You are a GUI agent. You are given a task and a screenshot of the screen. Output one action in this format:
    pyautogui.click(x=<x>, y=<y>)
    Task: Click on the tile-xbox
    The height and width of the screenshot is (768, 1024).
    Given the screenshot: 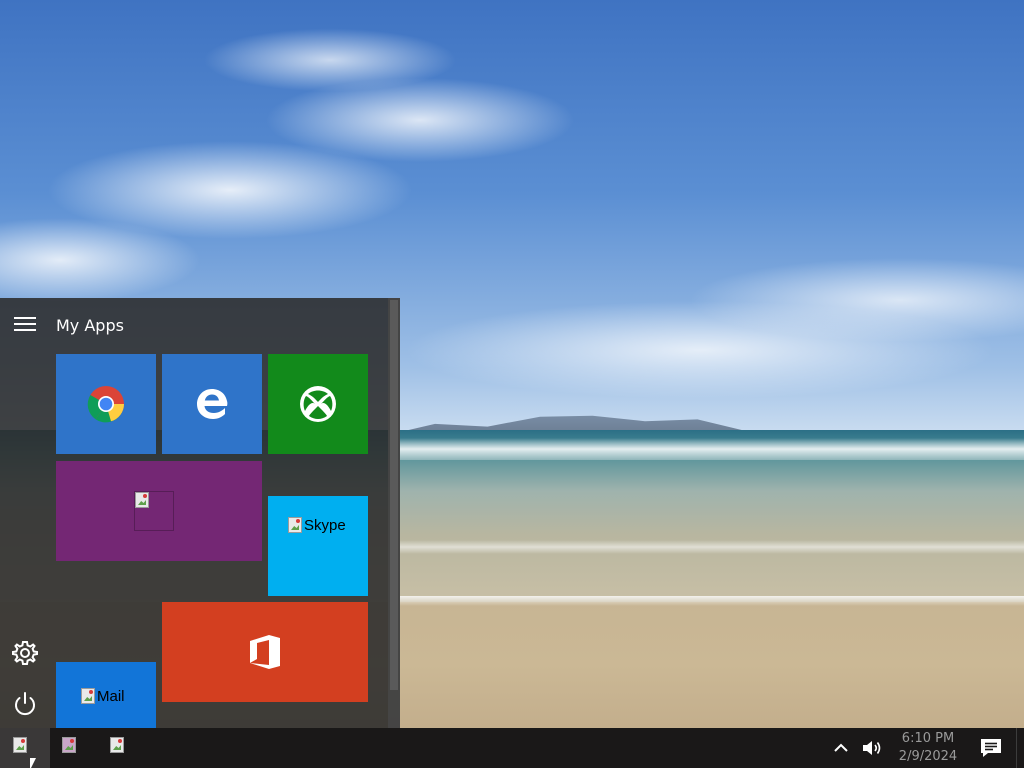 What is the action you would take?
    pyautogui.click(x=318, y=404)
    